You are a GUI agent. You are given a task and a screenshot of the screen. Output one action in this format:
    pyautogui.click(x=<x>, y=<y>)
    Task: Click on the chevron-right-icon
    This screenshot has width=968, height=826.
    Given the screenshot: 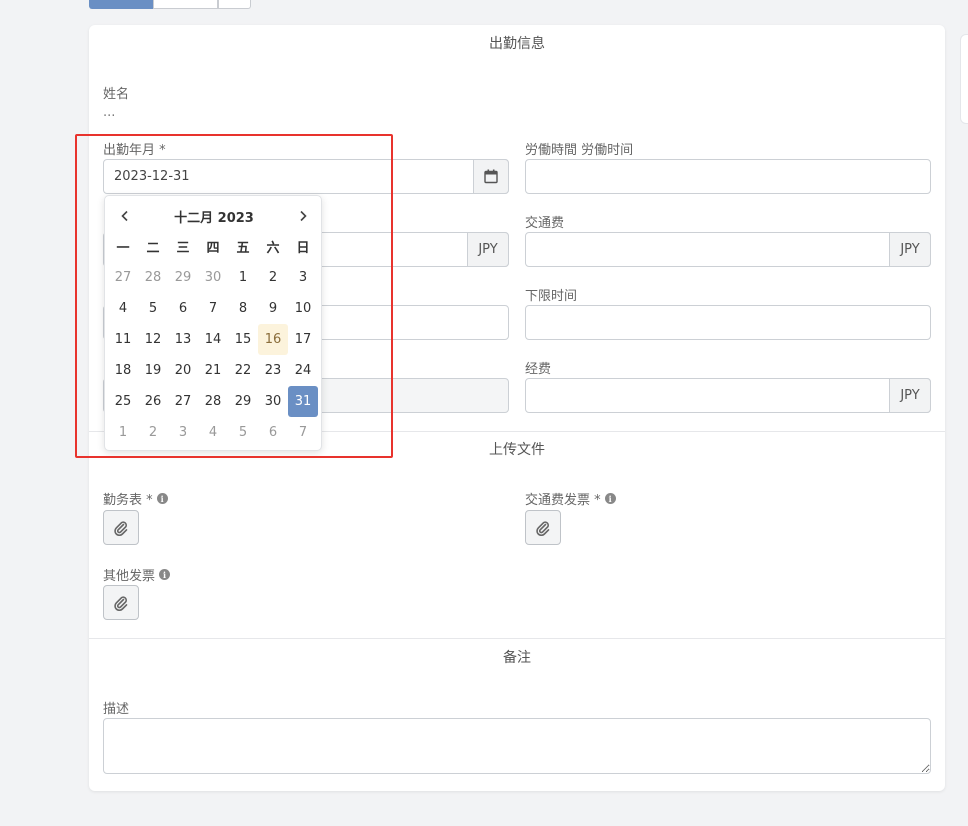 What is the action you would take?
    pyautogui.click(x=303, y=216)
    